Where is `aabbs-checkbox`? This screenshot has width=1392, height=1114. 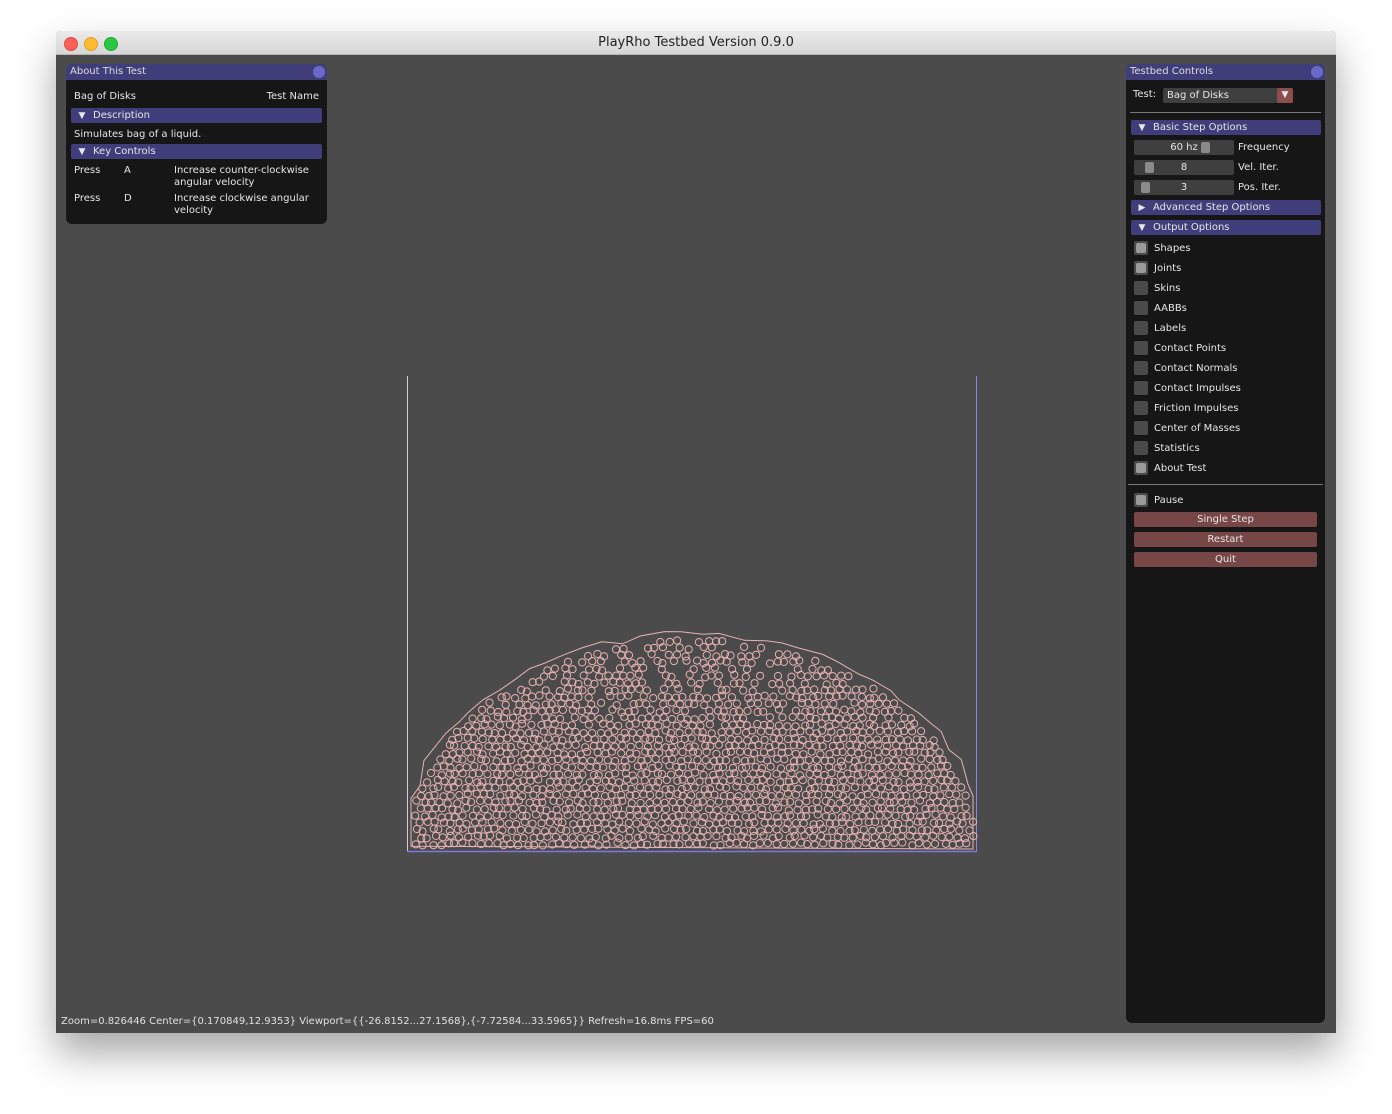
aabbs-checkbox is located at coordinates (1141, 308).